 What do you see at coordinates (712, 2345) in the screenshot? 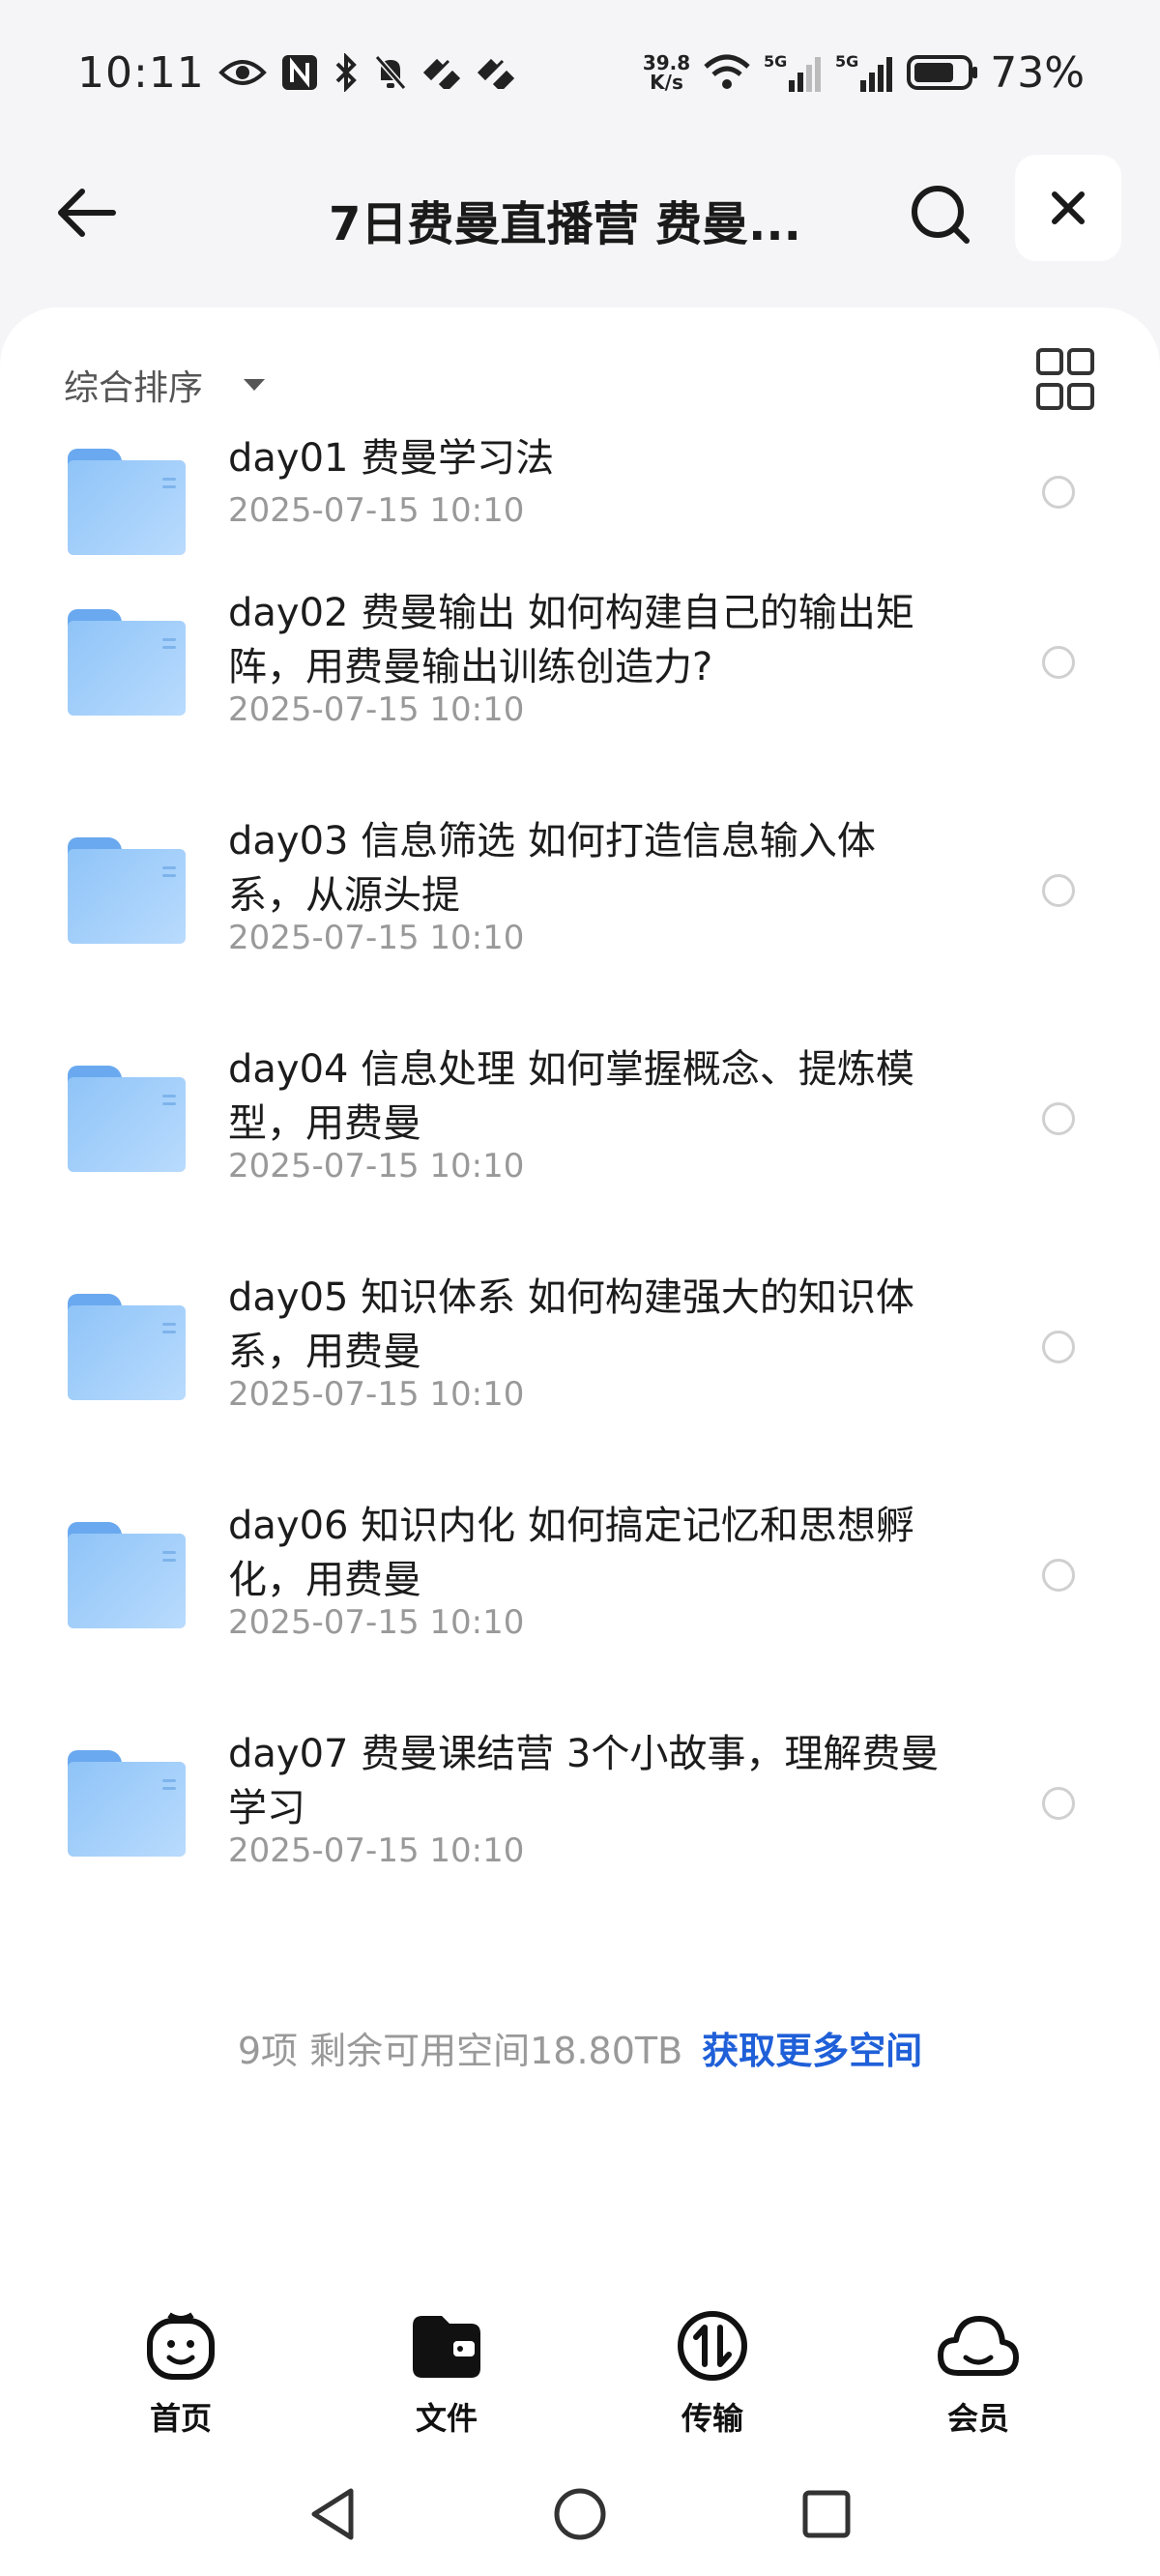
I see `transfer-icon` at bounding box center [712, 2345].